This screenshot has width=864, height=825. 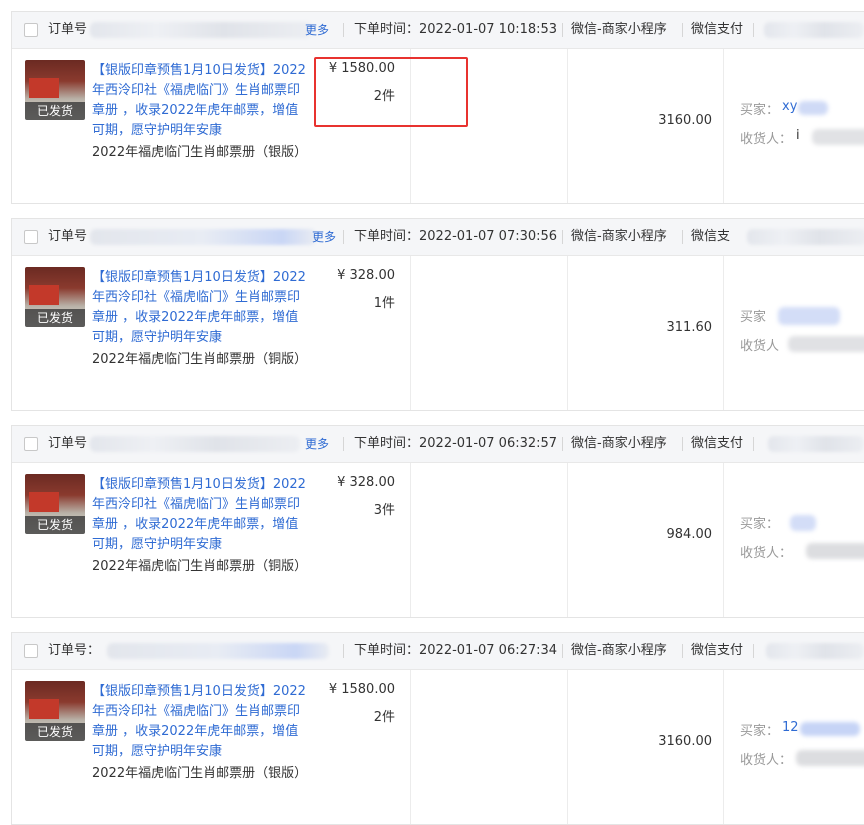 I want to click on buyer-label: 买家, so click(x=753, y=317).